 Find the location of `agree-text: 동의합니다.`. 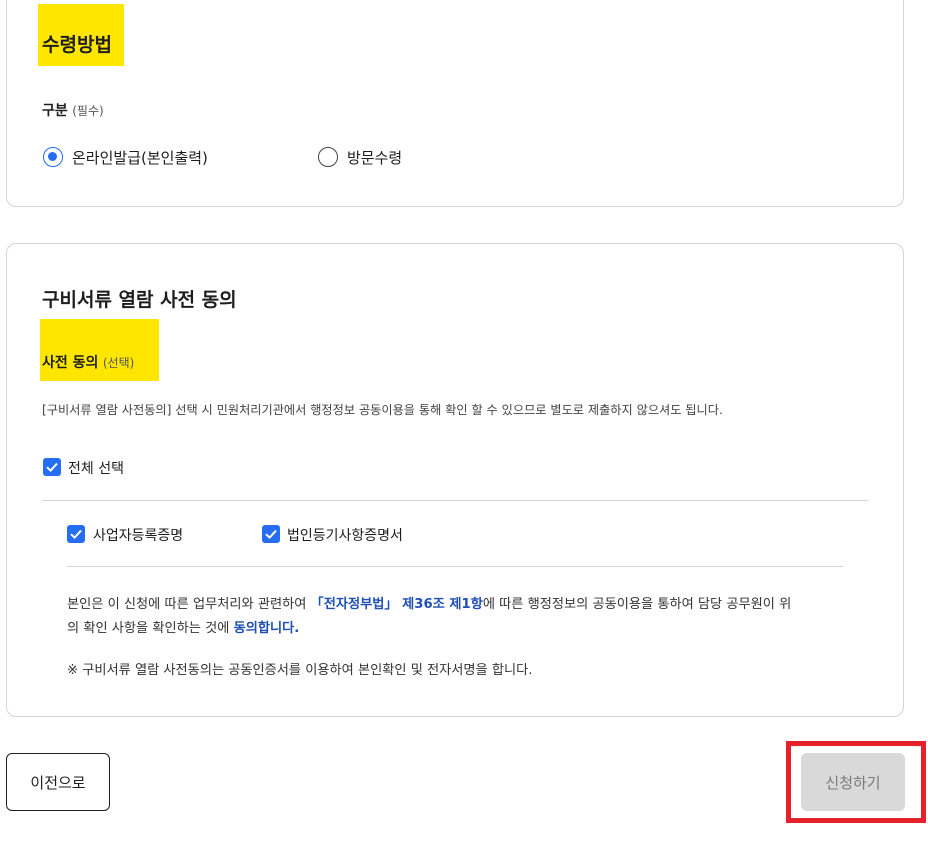

agree-text: 동의합니다. is located at coordinates (266, 628).